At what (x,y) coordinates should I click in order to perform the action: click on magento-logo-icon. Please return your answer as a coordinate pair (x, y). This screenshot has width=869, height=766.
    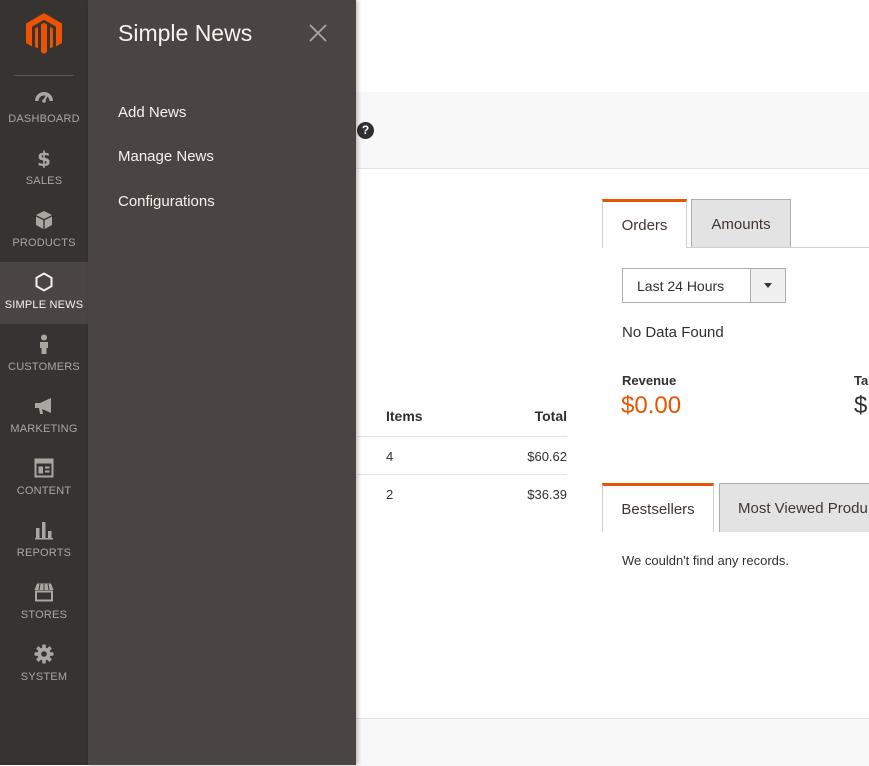
    Looking at the image, I should click on (44, 33).